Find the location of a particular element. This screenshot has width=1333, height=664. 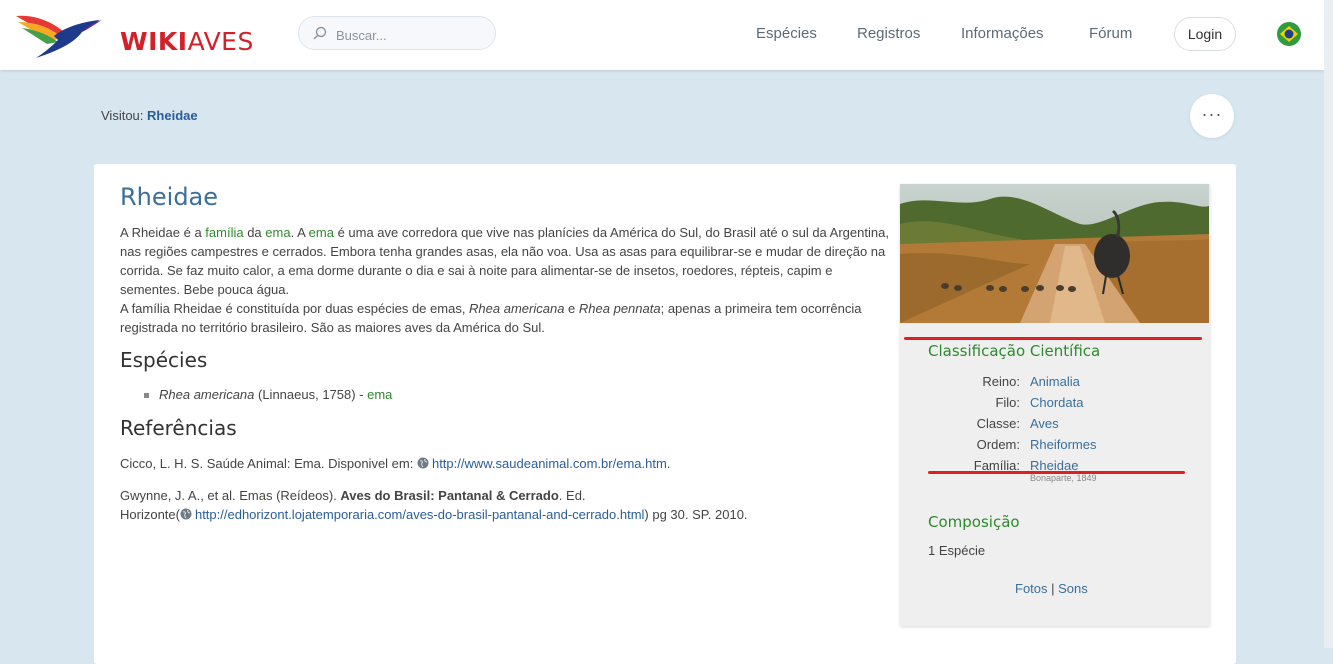

hummingbird-logo-icon is located at coordinates (59, 36).